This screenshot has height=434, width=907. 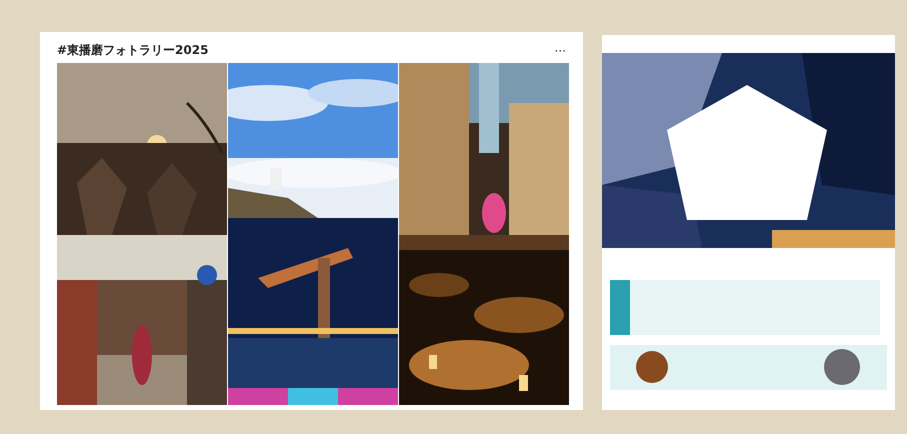 I want to click on post-title: #東播磨フォトラリー2025, so click(x=132, y=50).